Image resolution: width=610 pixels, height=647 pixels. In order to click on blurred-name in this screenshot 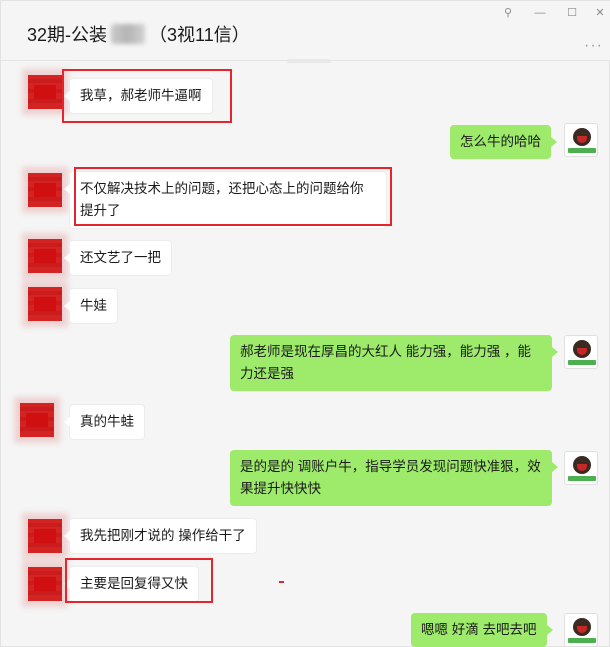, I will do `click(128, 34)`.